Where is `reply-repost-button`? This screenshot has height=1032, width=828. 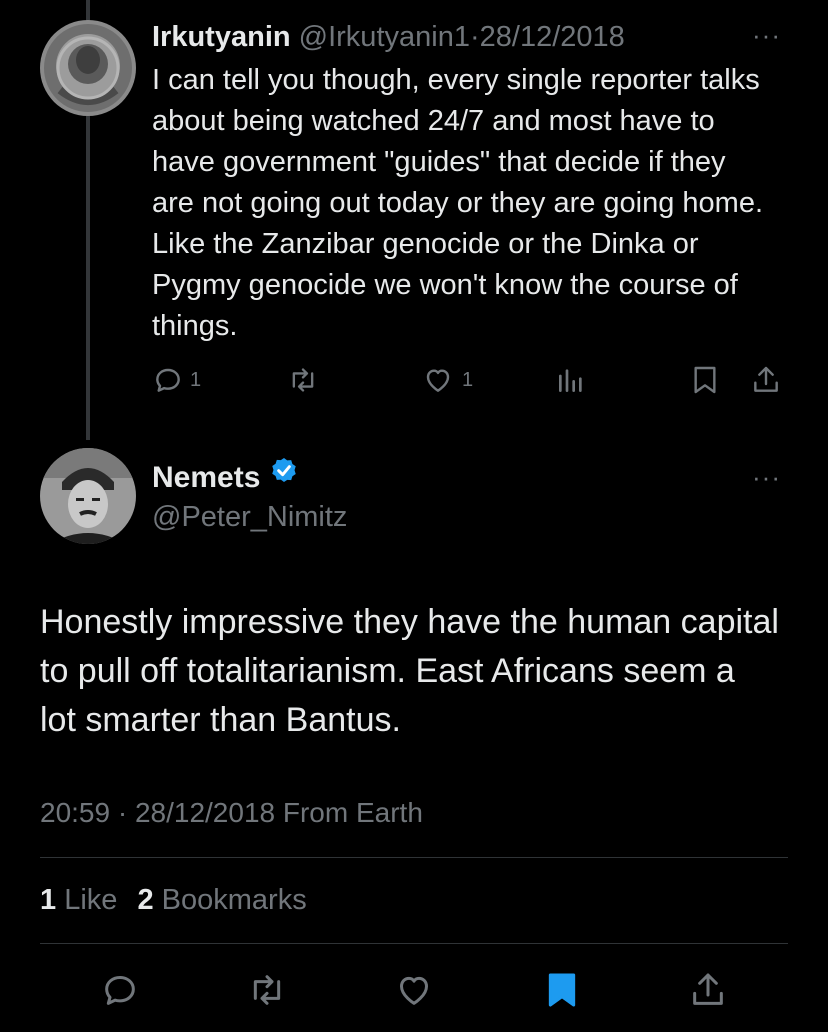
reply-repost-button is located at coordinates (303, 380).